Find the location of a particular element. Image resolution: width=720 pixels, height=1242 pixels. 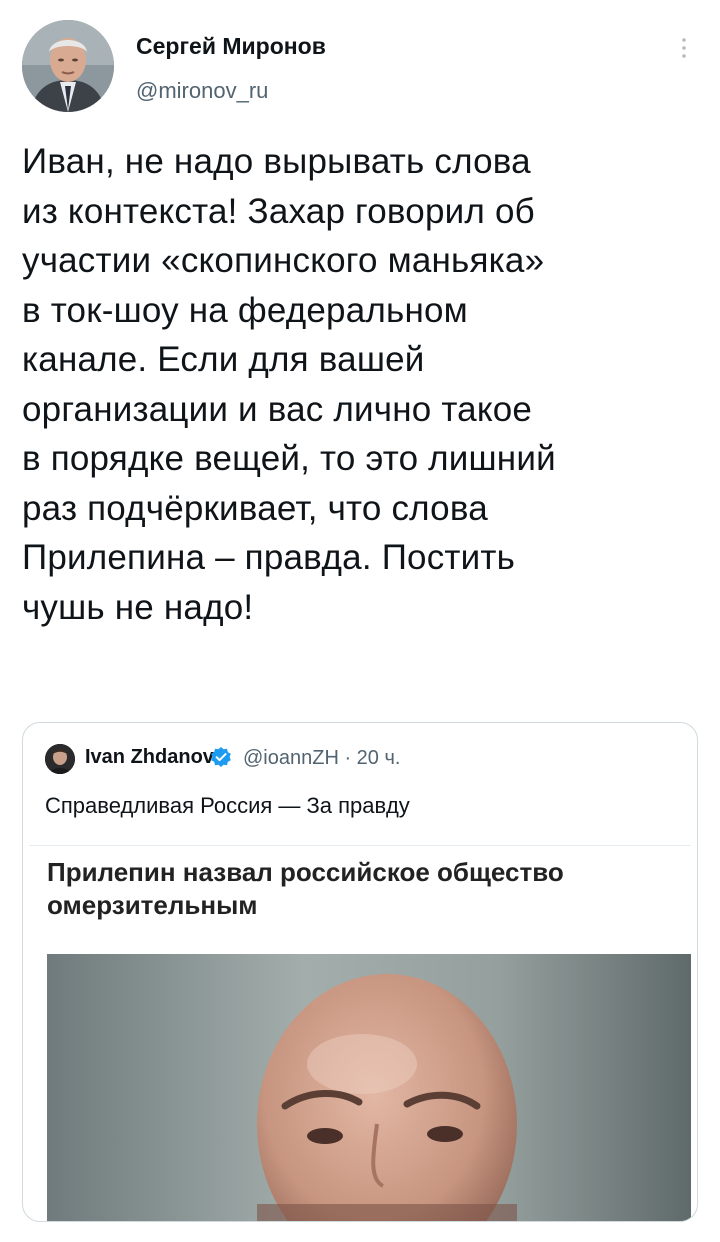

quoted-avatar-image is located at coordinates (60, 759).